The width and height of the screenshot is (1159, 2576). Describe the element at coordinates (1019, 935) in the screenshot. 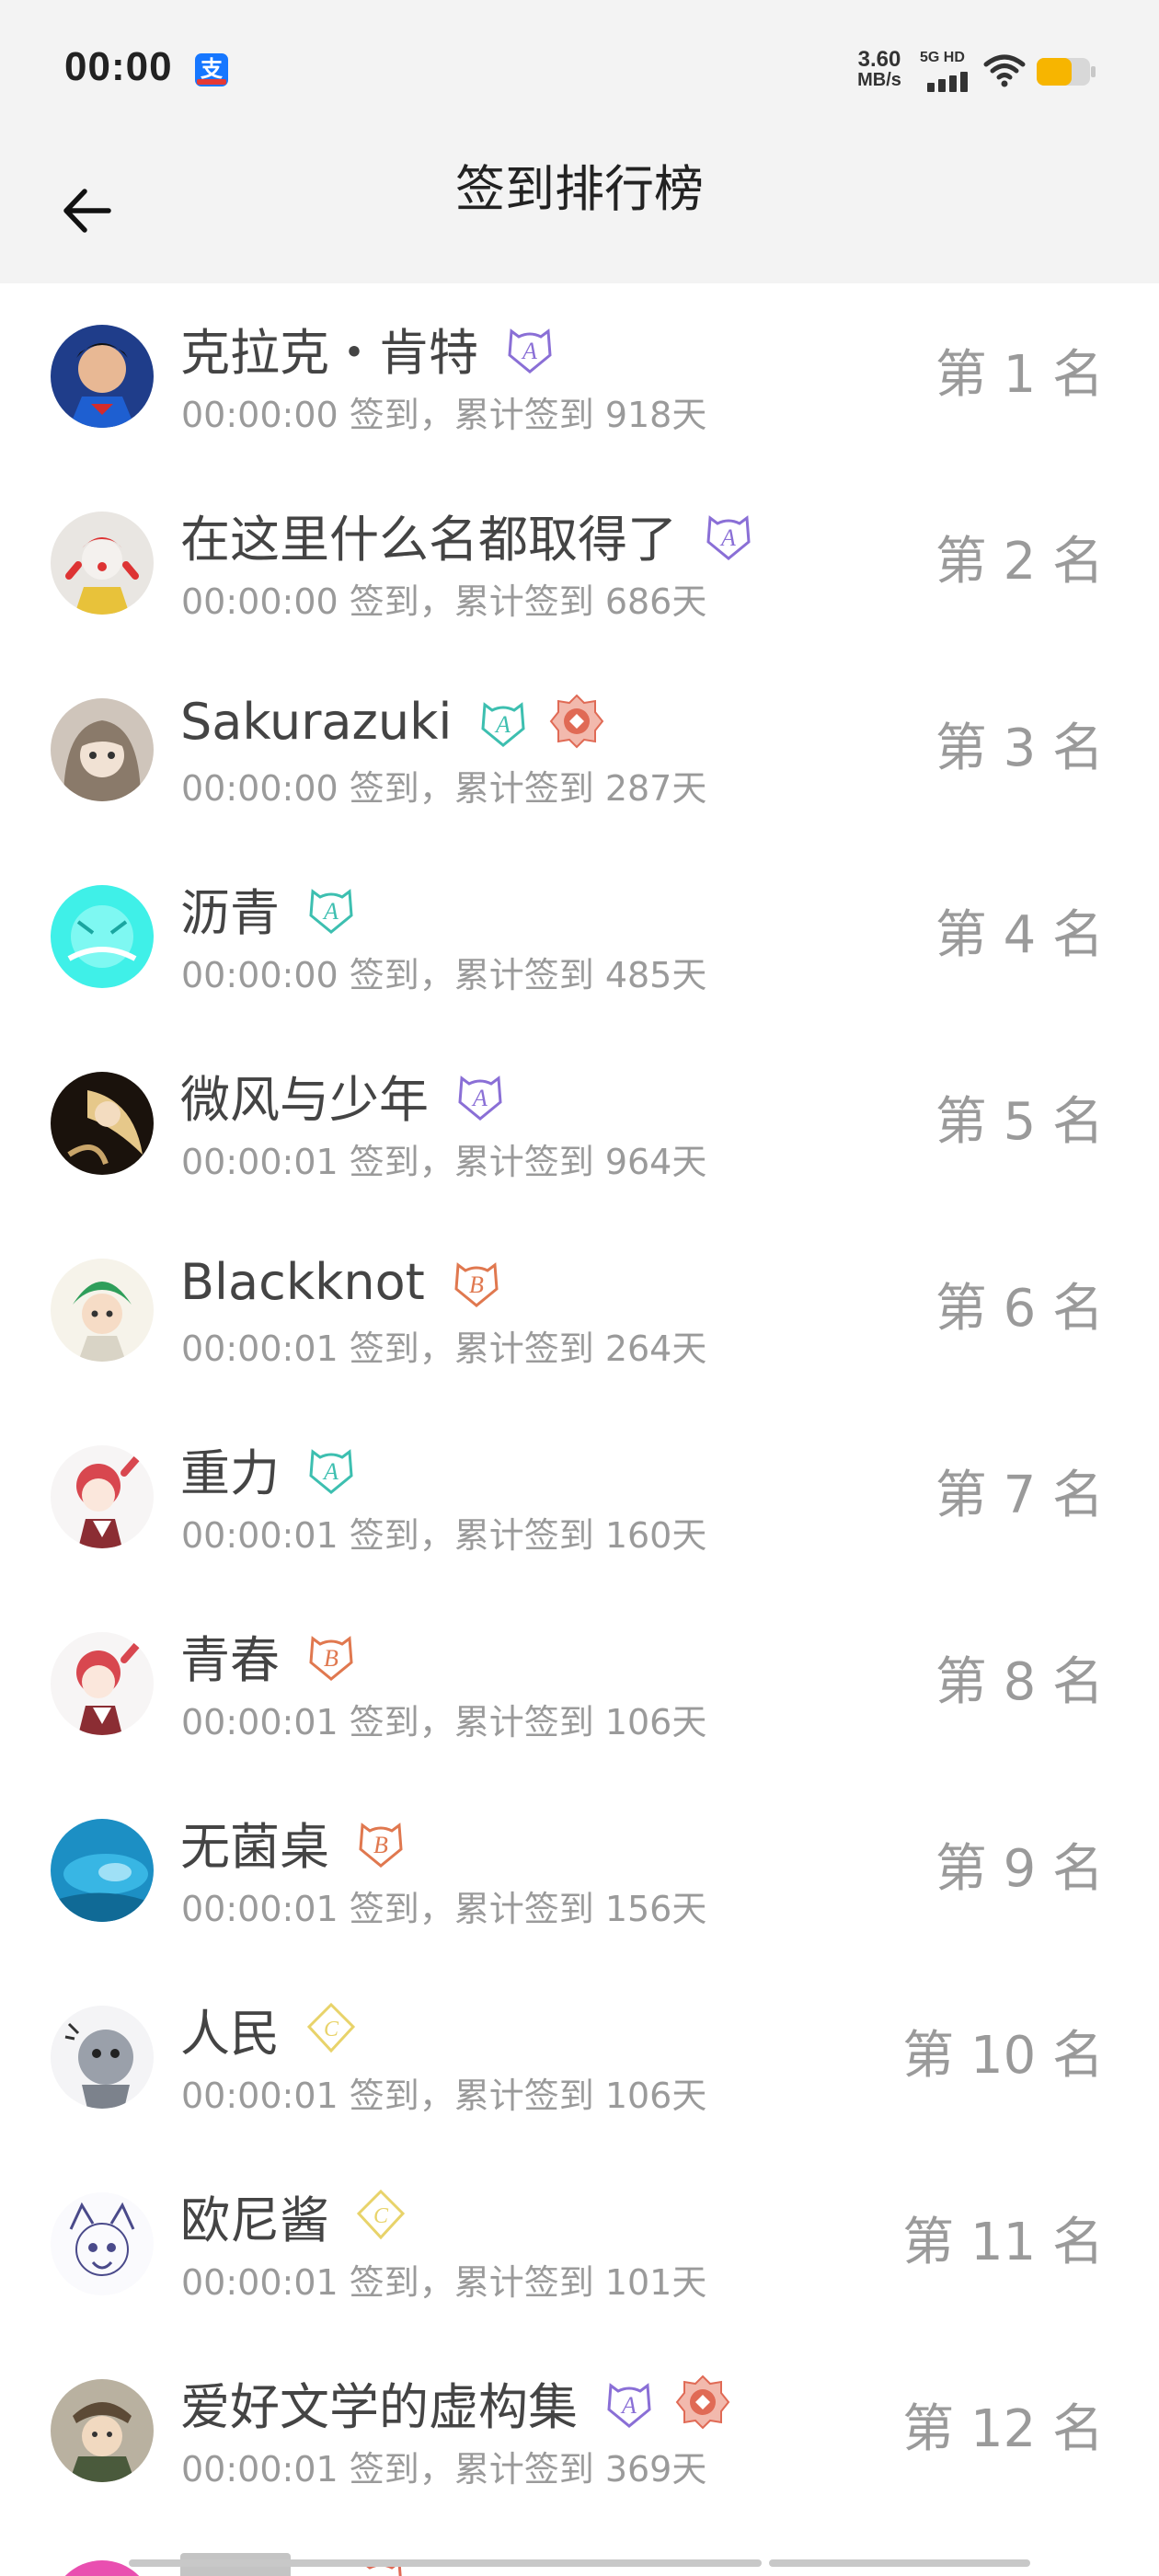

I see `rank-label: 第 4 名` at that location.